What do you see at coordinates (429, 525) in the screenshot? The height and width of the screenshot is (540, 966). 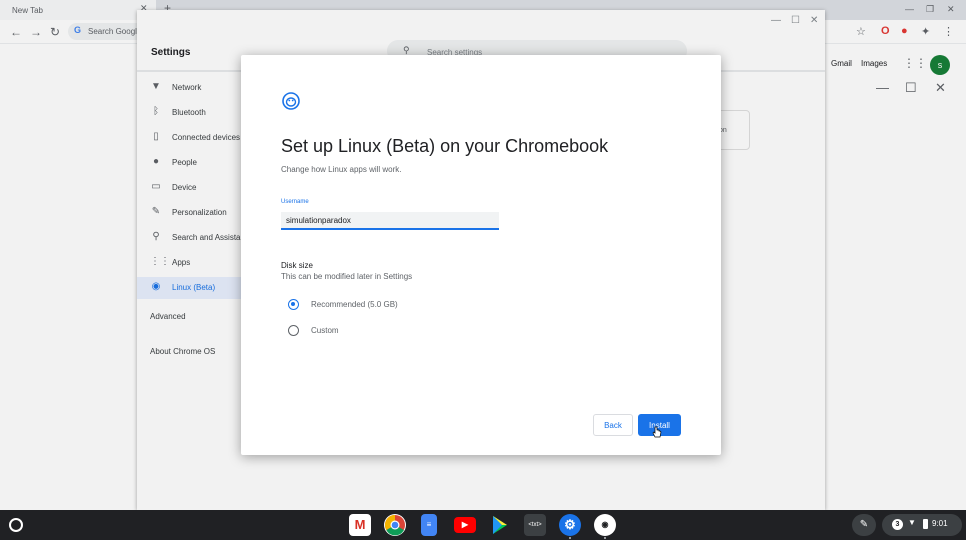 I see `docs-icon: ≡` at bounding box center [429, 525].